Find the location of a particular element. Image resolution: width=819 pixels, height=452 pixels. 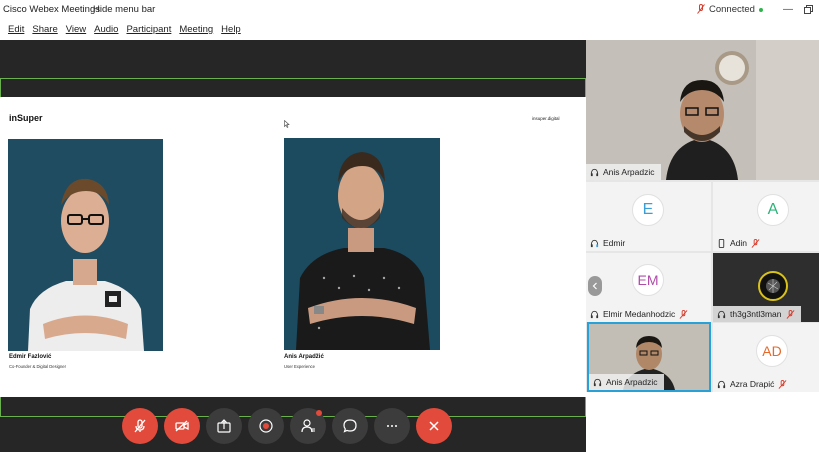

person-name: Edmir Fazlović is located at coordinates (30, 357).